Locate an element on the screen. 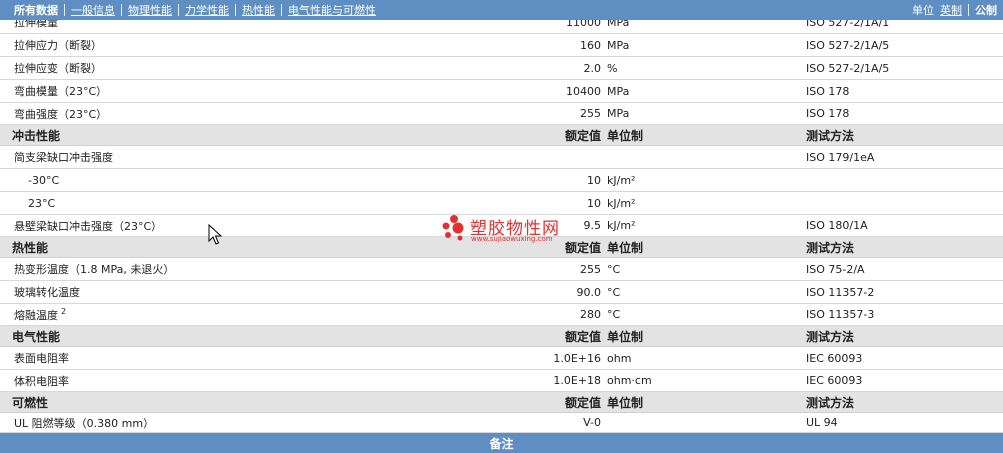 The height and width of the screenshot is (453, 1003). table-row: 热变形温度（1.8 MPa, 未退火） 255 °C ISO 75-2/A is located at coordinates (501, 269).